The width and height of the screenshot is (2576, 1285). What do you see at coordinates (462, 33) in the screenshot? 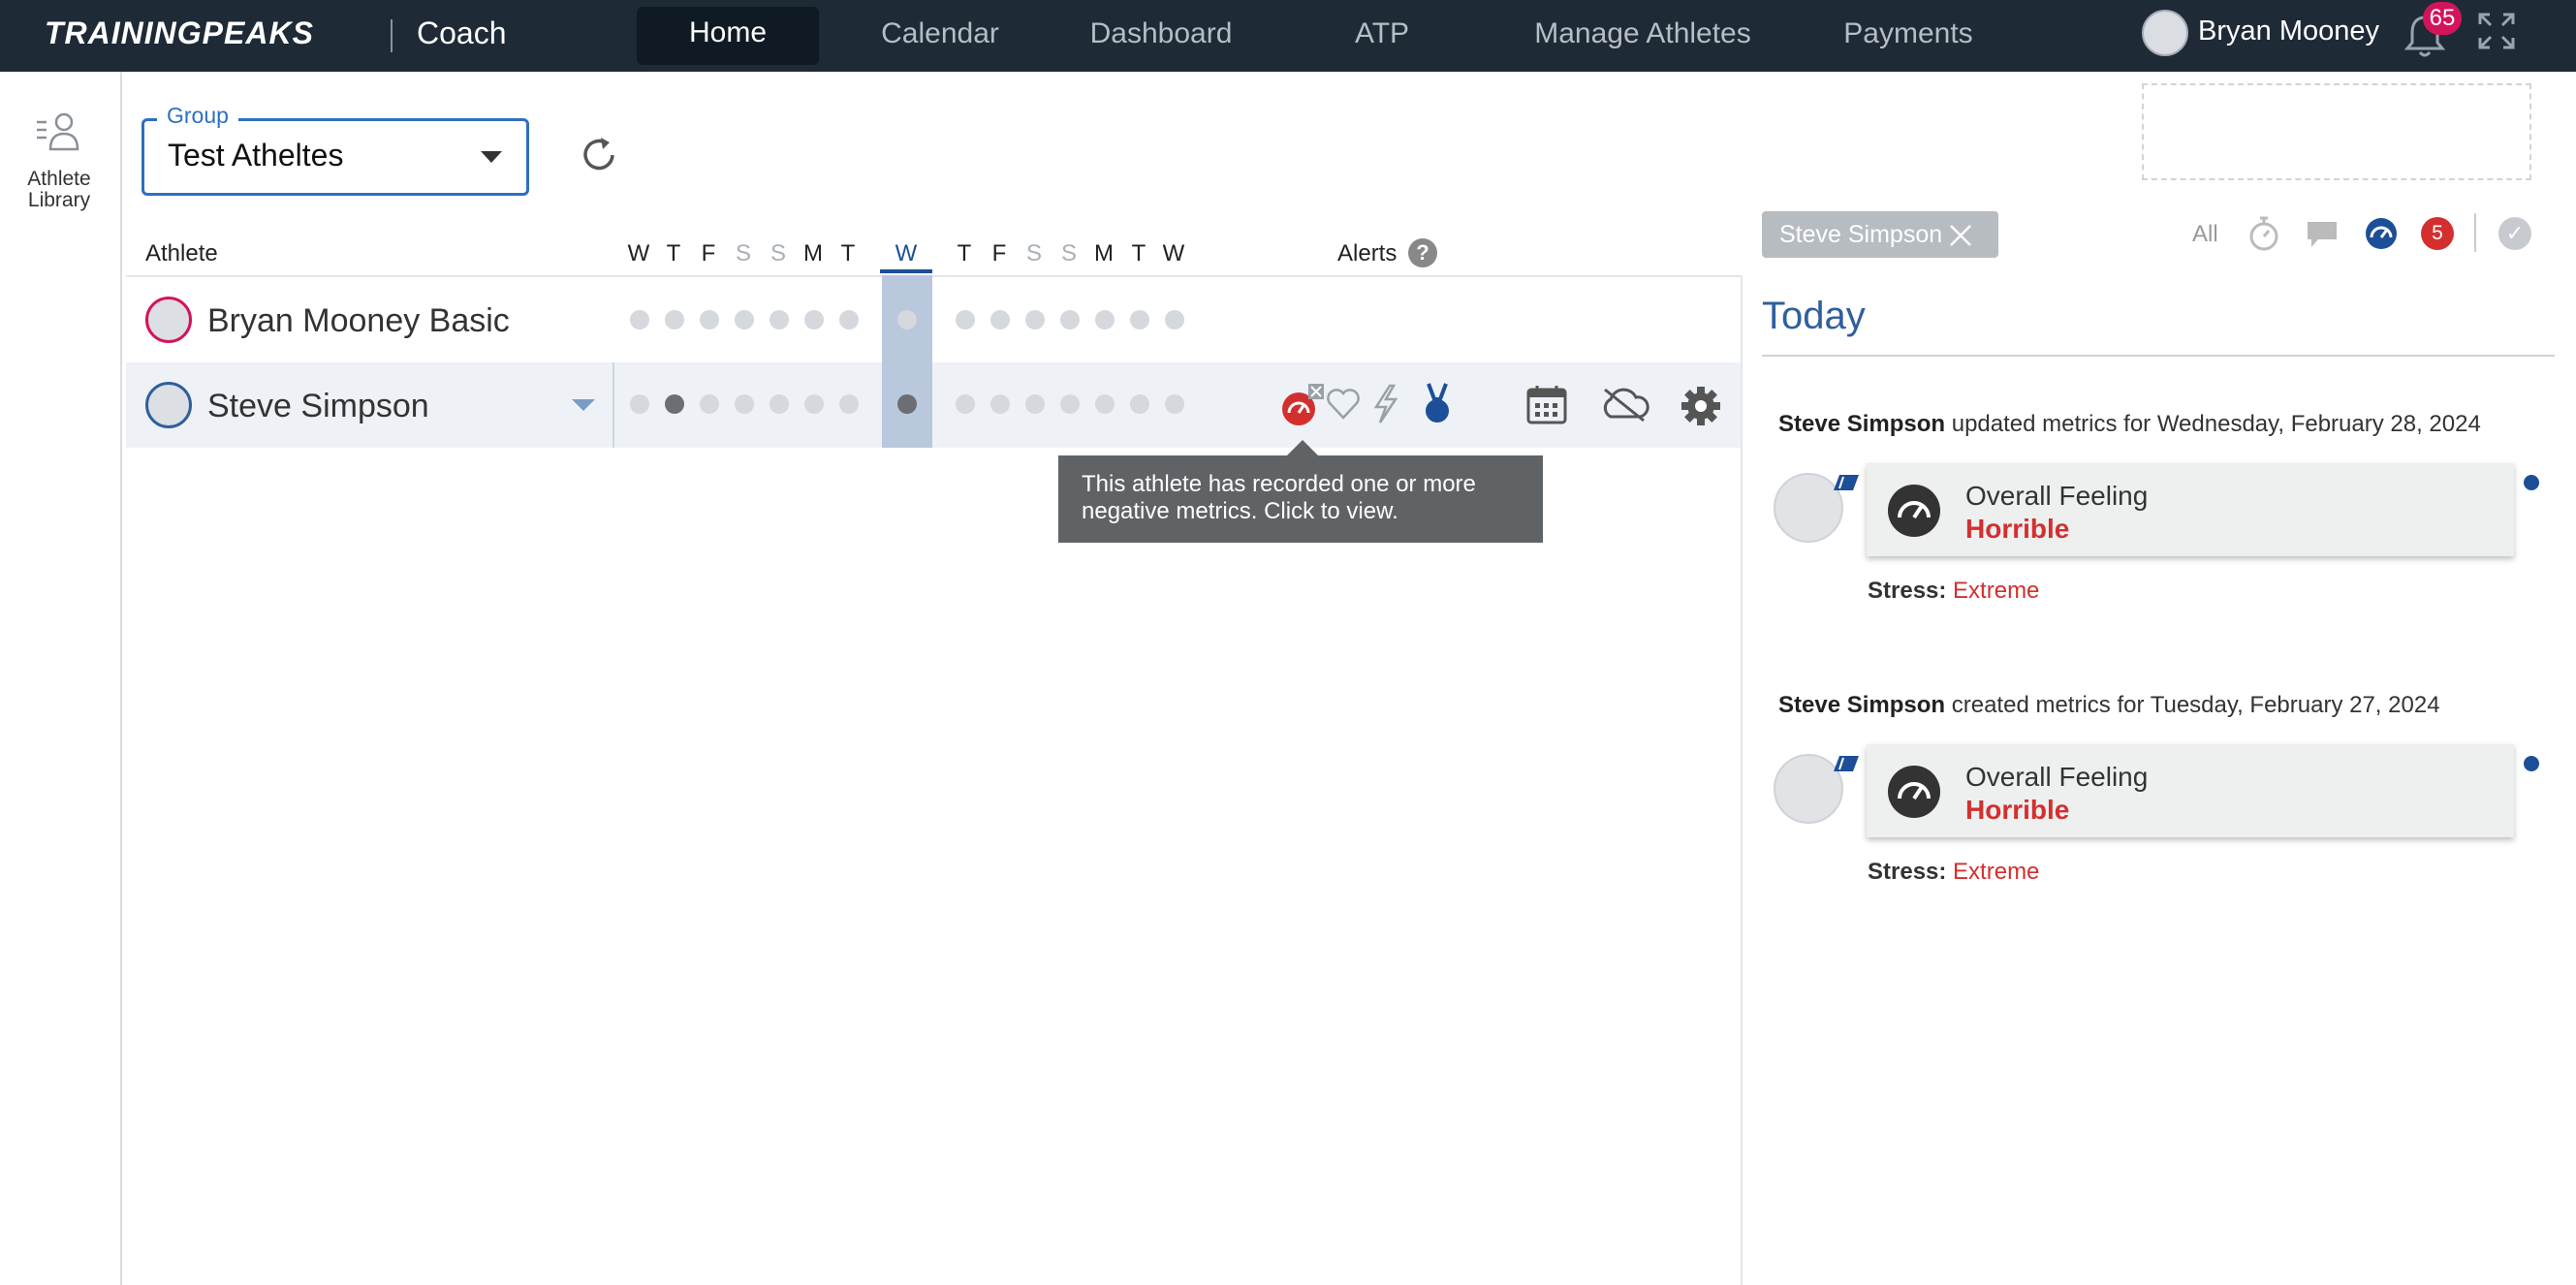
I see `product-name: Coach` at bounding box center [462, 33].